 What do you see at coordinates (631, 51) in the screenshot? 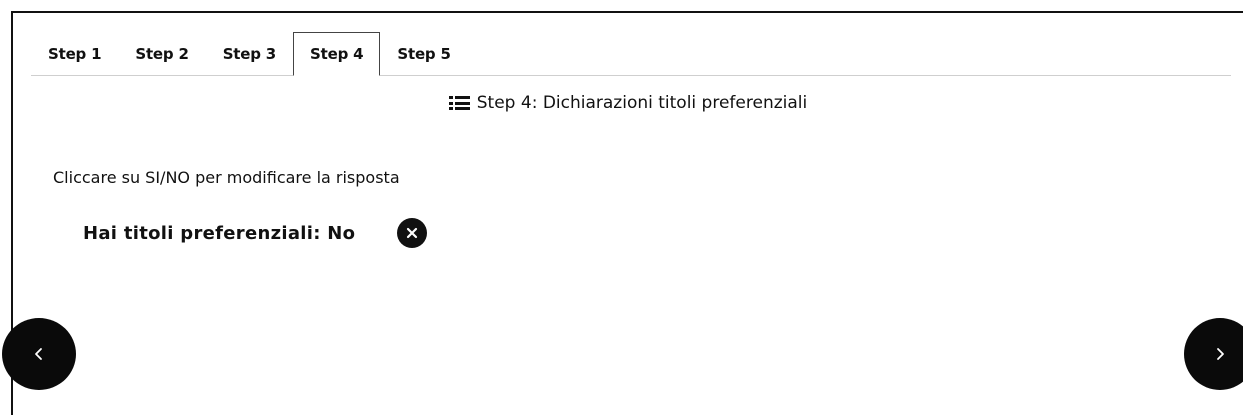
I see `step-tabs: Step 1 Step 2 Step 3 Step 4 Step 5` at bounding box center [631, 51].